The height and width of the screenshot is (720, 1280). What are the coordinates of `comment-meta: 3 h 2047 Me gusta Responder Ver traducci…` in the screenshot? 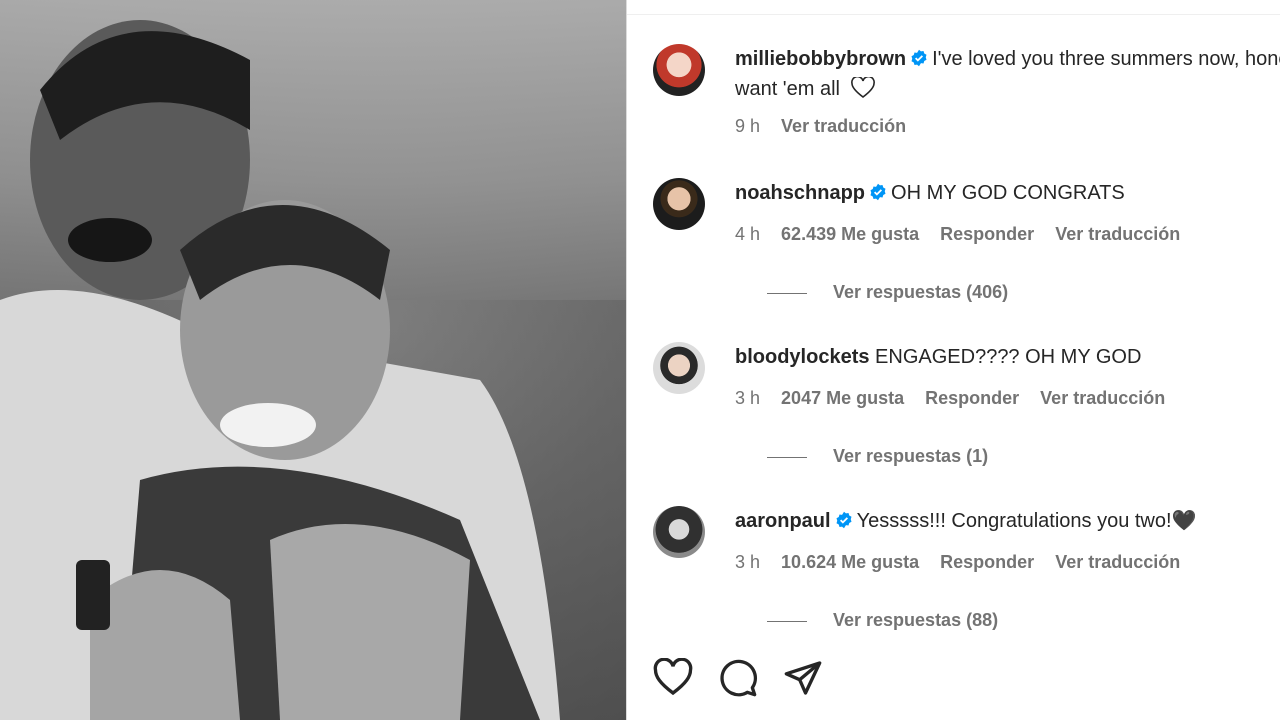 It's located at (958, 398).